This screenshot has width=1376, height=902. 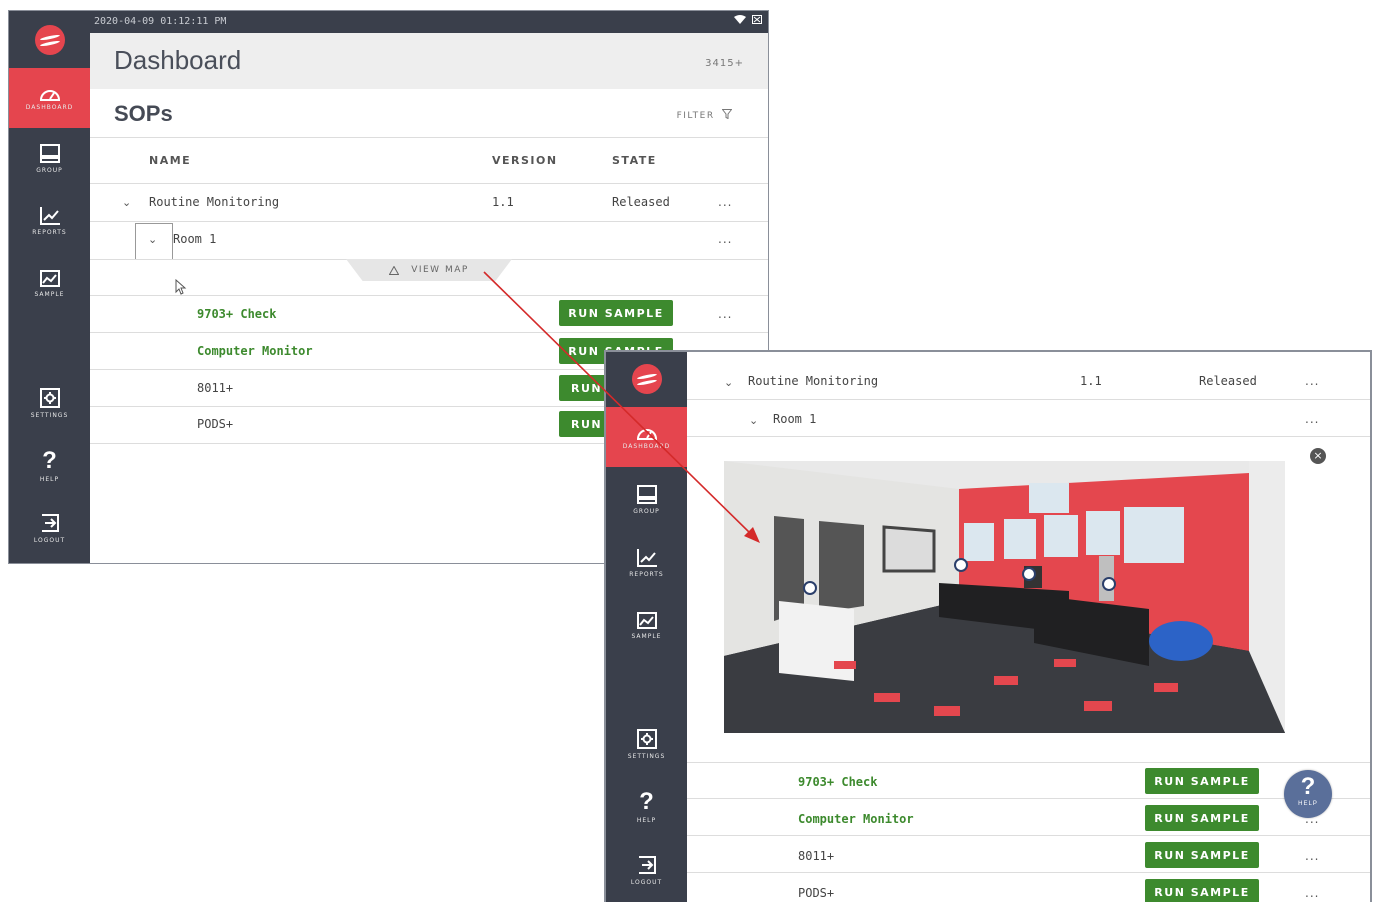 What do you see at coordinates (160, 21) in the screenshot?
I see `timestamp: 2020-04-09 01:12:11 PM` at bounding box center [160, 21].